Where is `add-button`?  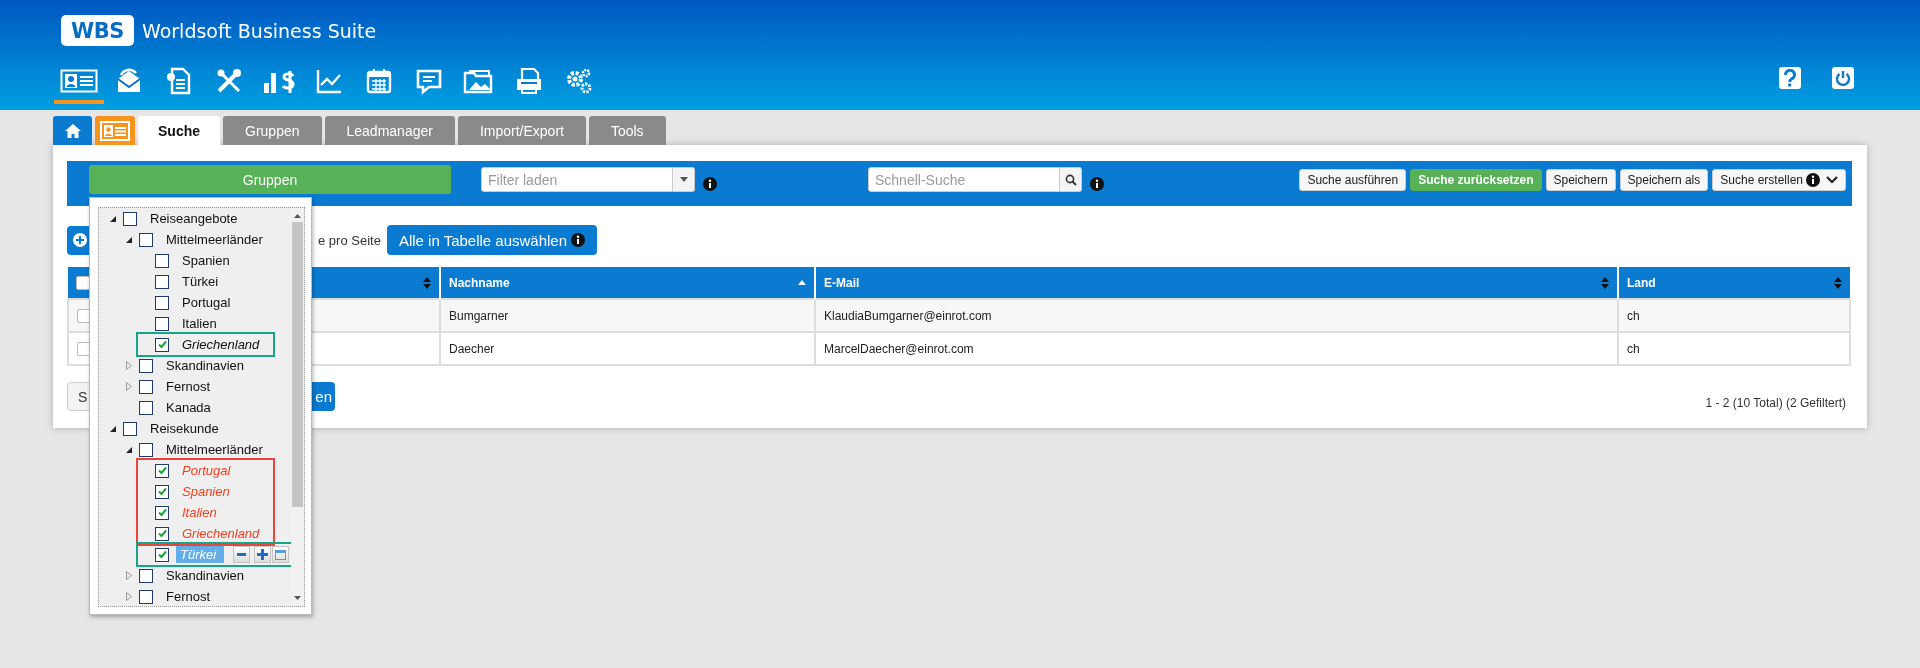 add-button is located at coordinates (263, 554).